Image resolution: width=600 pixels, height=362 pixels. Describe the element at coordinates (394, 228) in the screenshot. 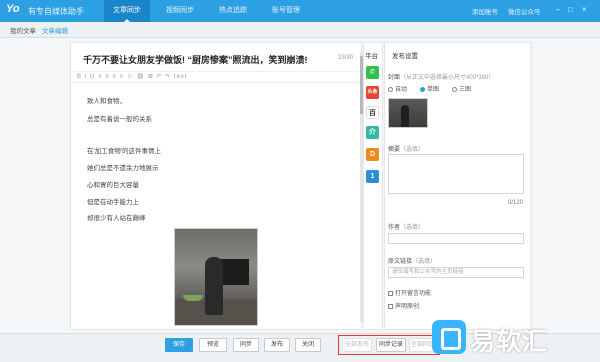

I see `author-label-text: 作者` at that location.